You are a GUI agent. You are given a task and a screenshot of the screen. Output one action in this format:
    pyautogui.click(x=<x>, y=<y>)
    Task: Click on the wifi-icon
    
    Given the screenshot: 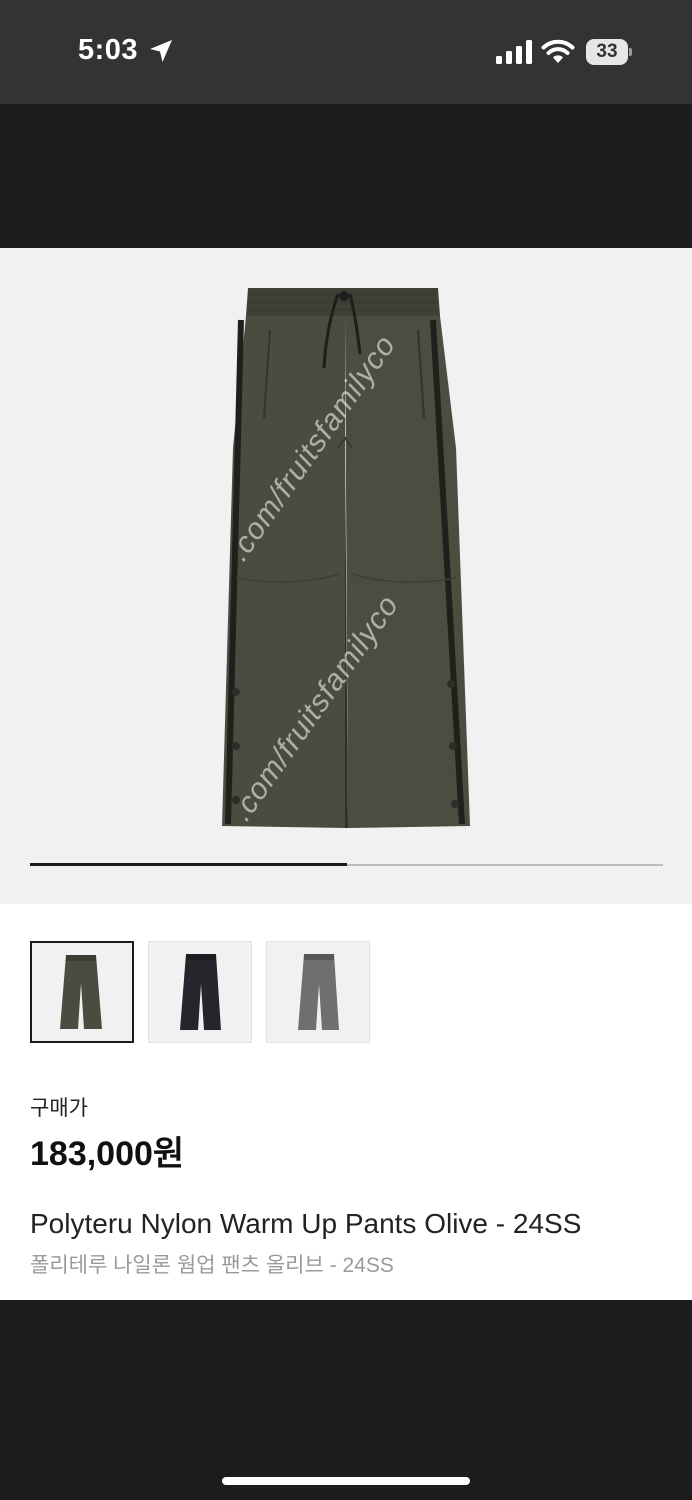 What is the action you would take?
    pyautogui.click(x=558, y=51)
    